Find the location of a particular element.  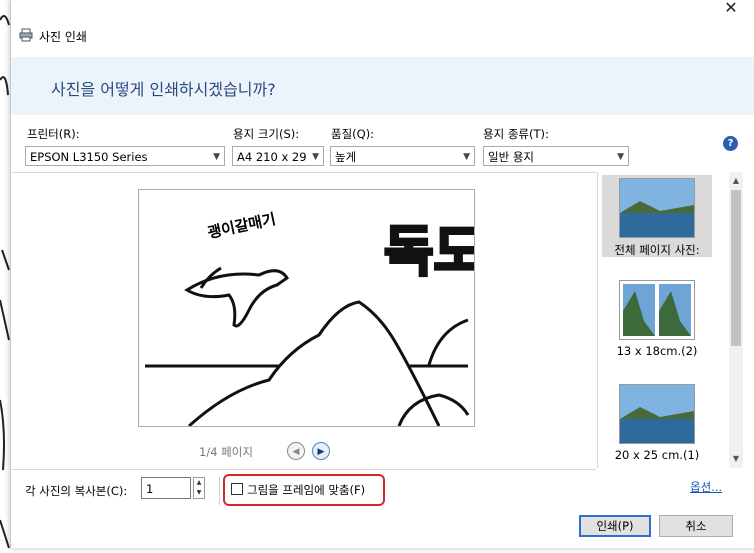

full-page-thumbnail is located at coordinates (657, 208).